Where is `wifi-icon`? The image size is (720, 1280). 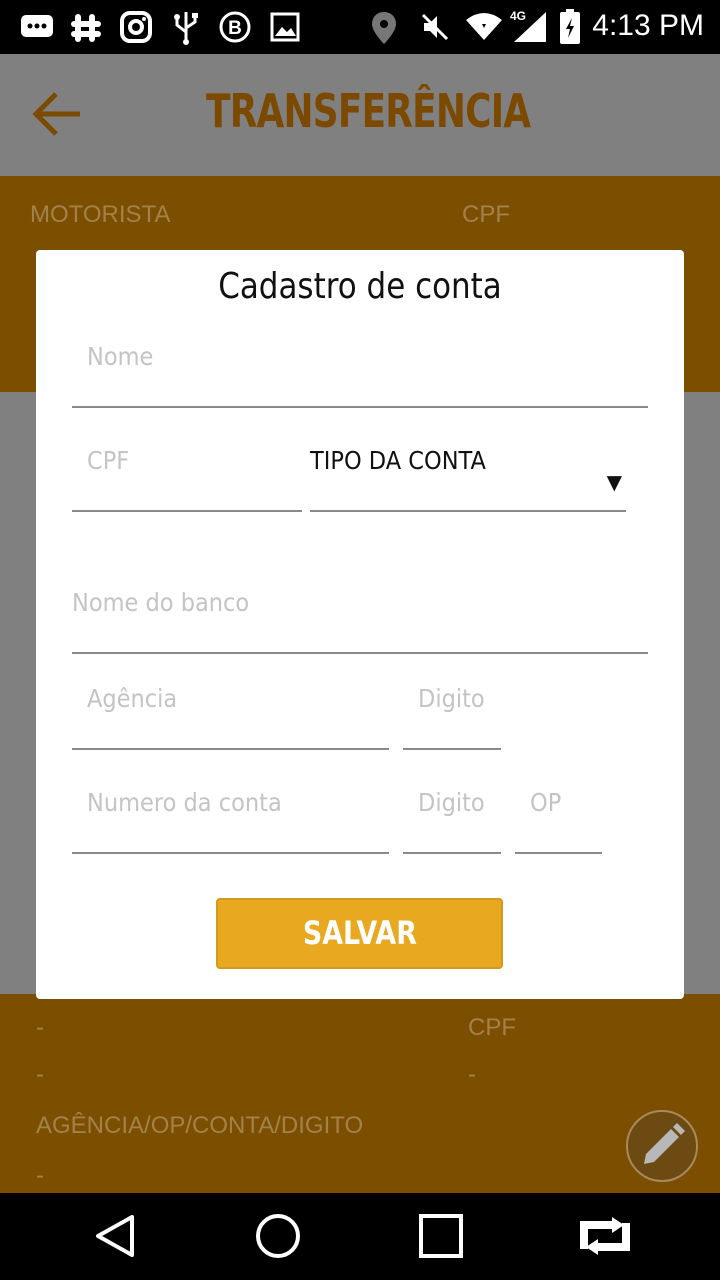
wifi-icon is located at coordinates (484, 26).